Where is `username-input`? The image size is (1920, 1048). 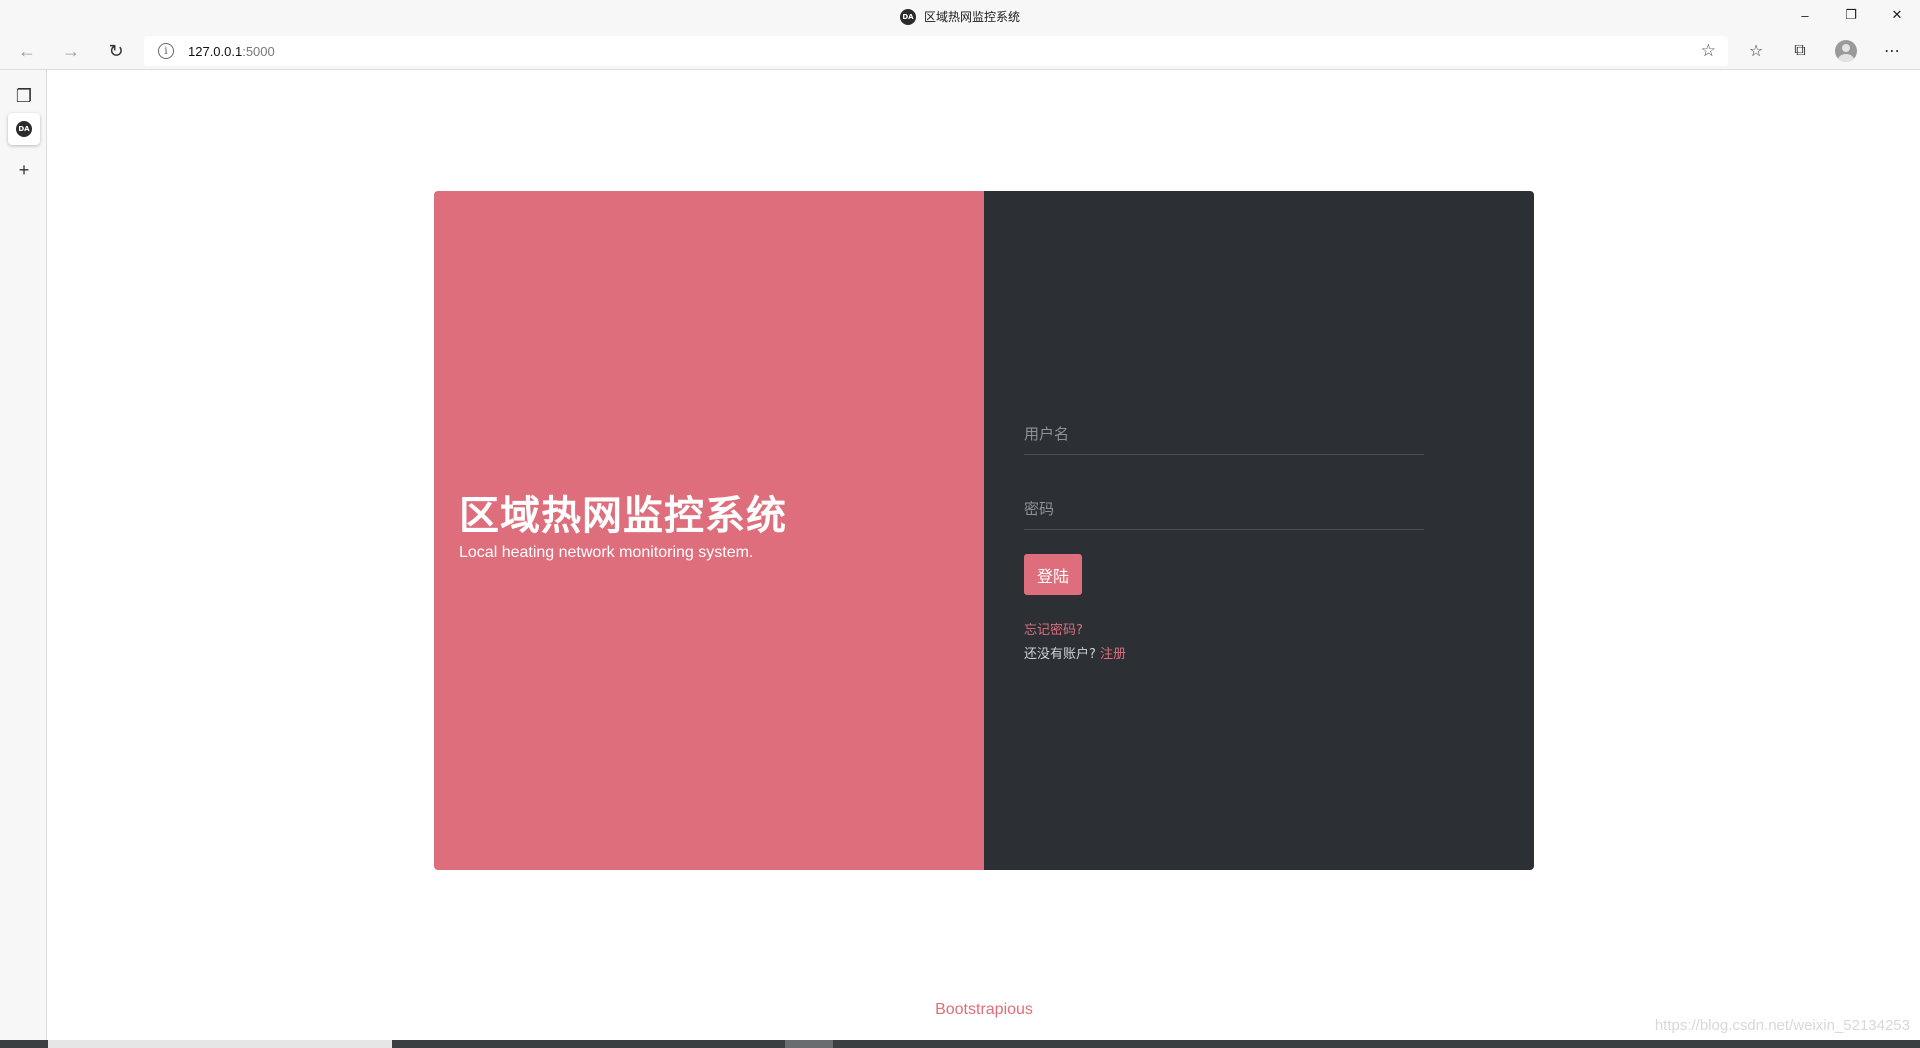
username-input is located at coordinates (1224, 433).